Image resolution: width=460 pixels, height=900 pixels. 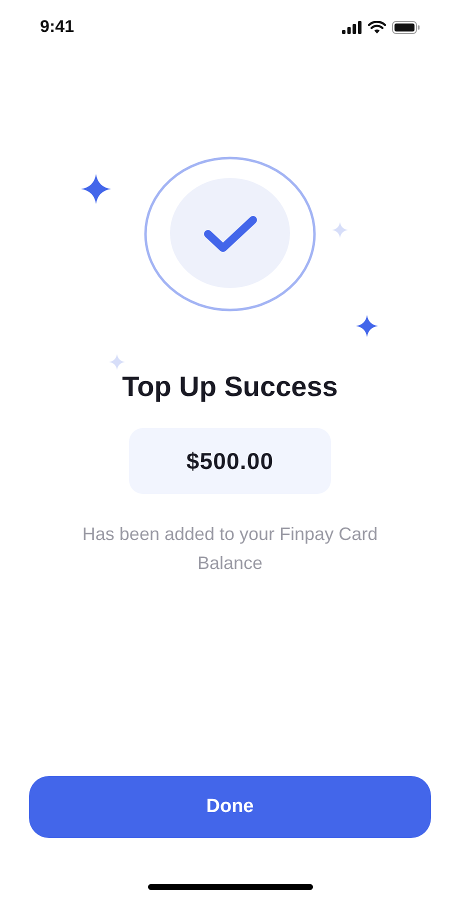 What do you see at coordinates (352, 27) in the screenshot?
I see `signal-icon` at bounding box center [352, 27].